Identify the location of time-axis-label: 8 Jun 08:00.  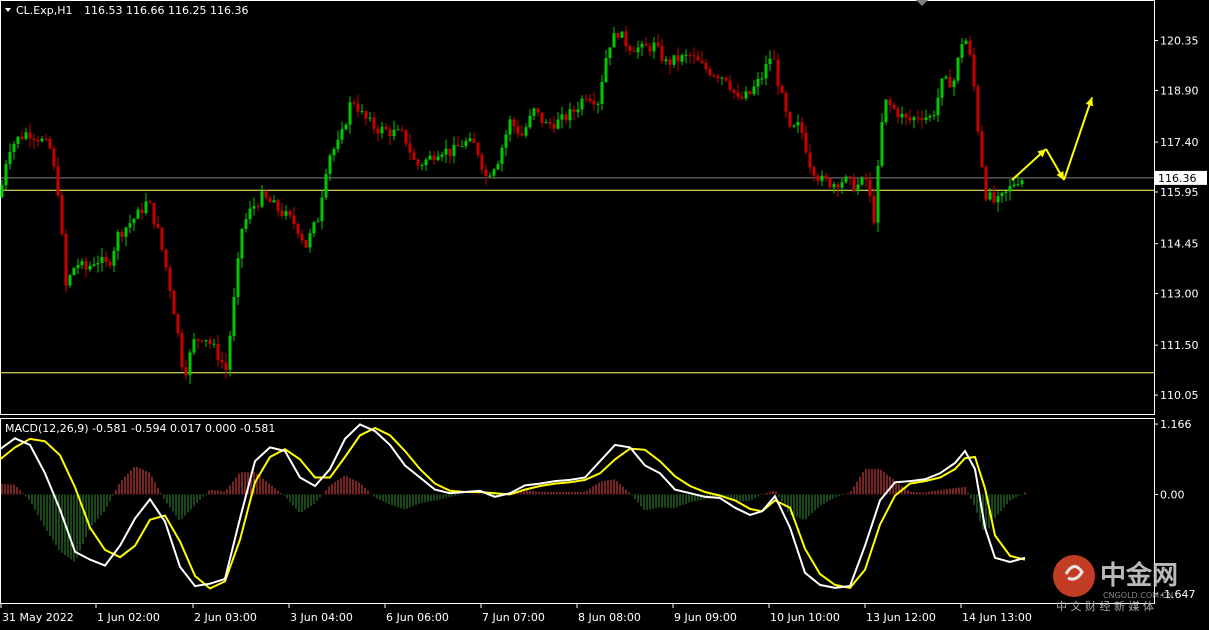
(609, 617).